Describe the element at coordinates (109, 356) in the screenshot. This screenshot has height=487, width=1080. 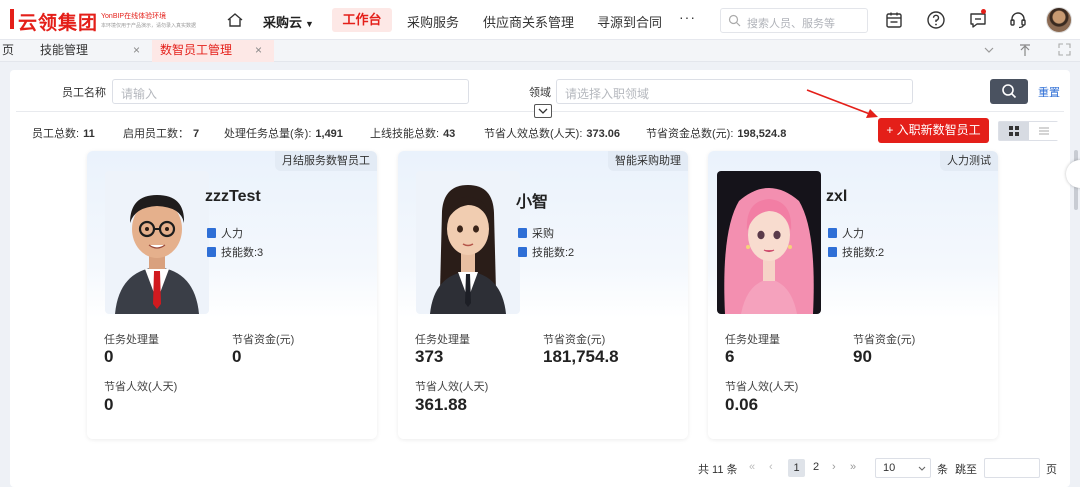
I see `tasks-value: 0` at that location.